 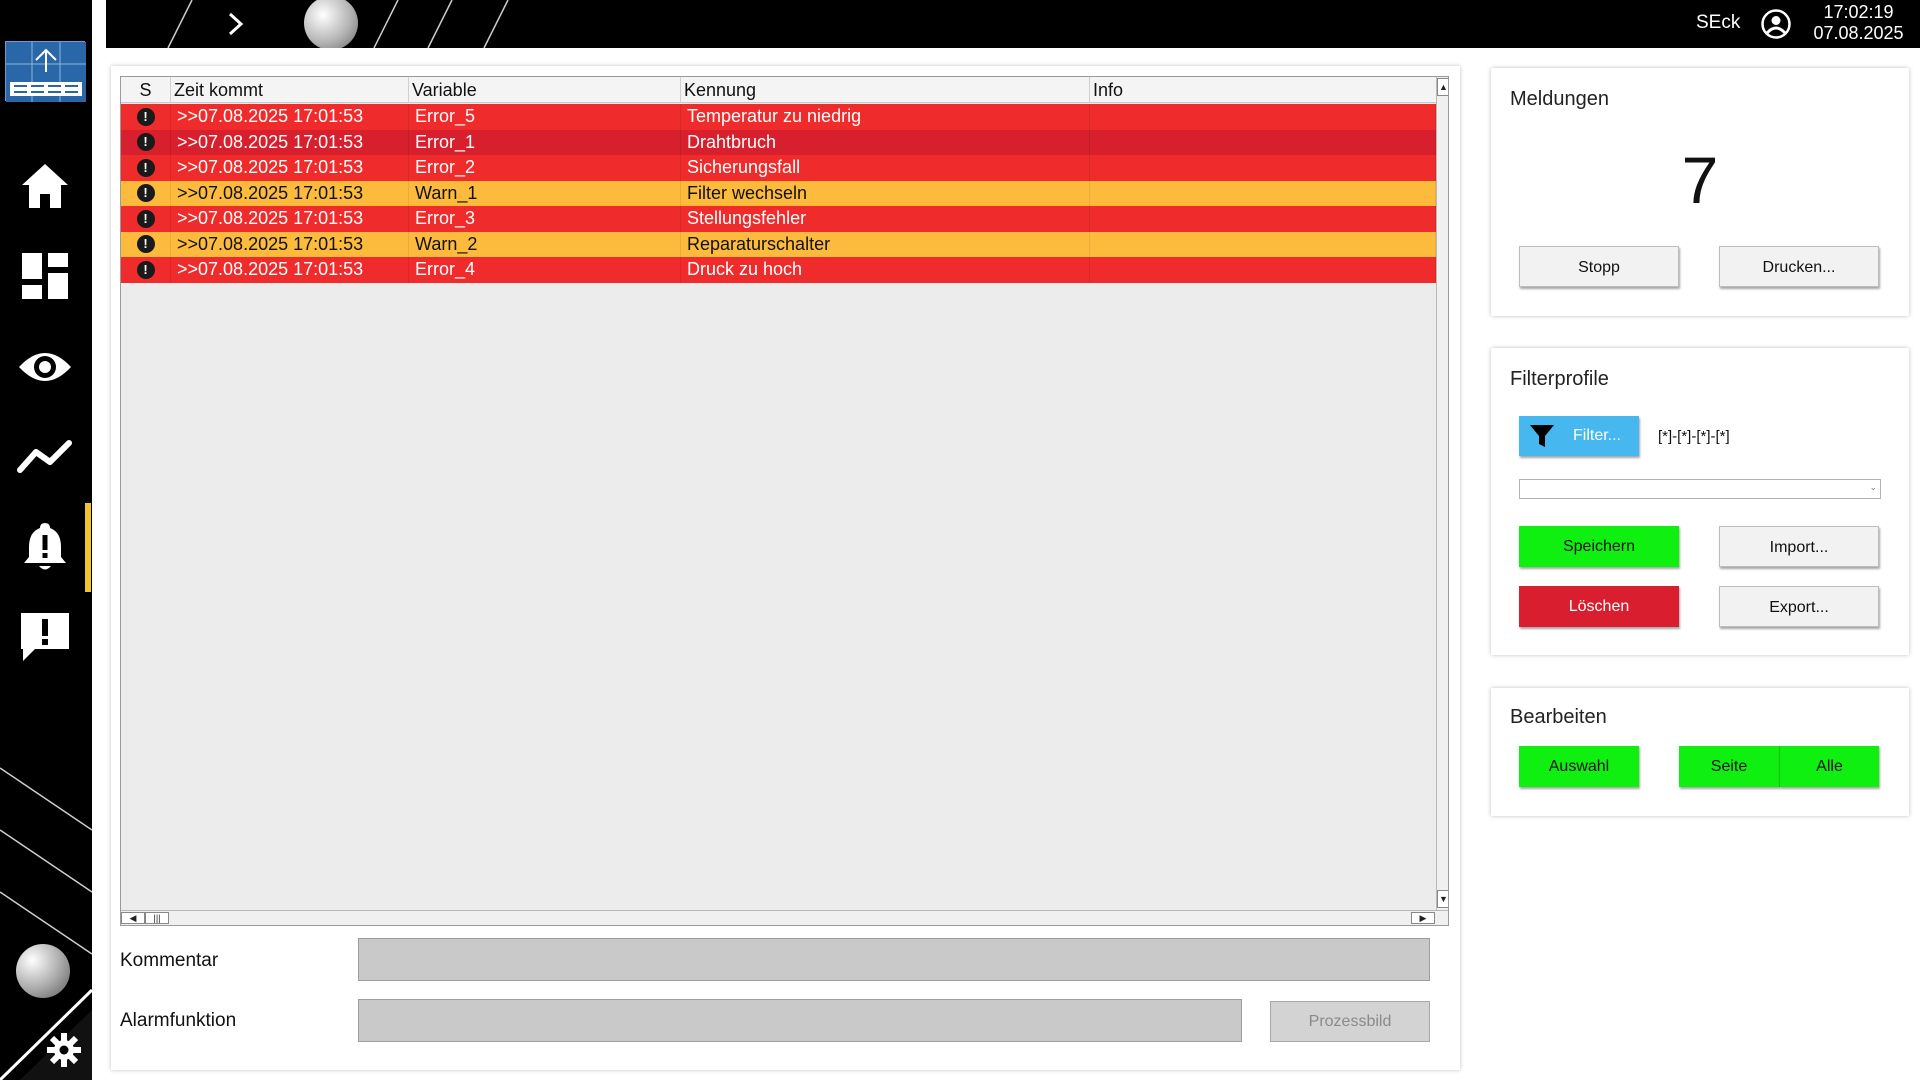 I want to click on kommentar-label: Kommentar, so click(x=169, y=960).